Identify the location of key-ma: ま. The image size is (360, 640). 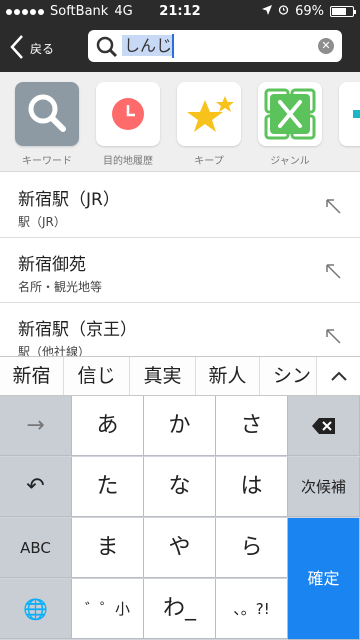
(108, 548).